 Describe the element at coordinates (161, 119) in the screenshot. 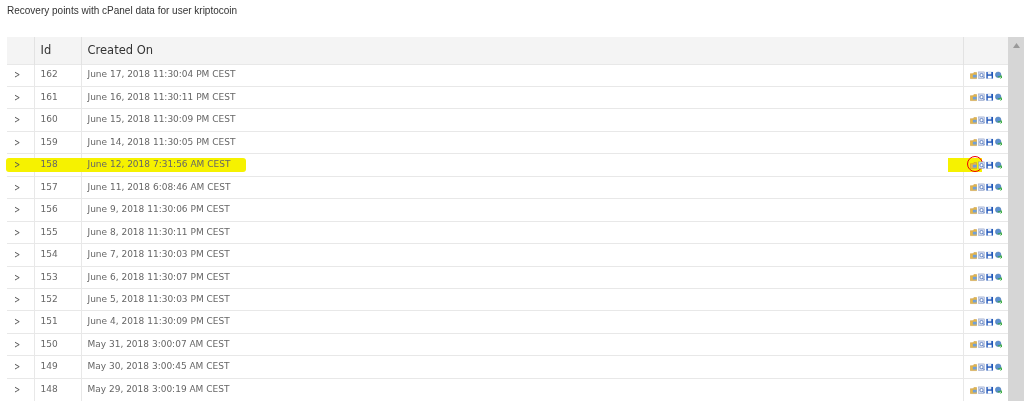

I see `date-cell: June 15, 2018 11:30:09 PM CEST` at that location.